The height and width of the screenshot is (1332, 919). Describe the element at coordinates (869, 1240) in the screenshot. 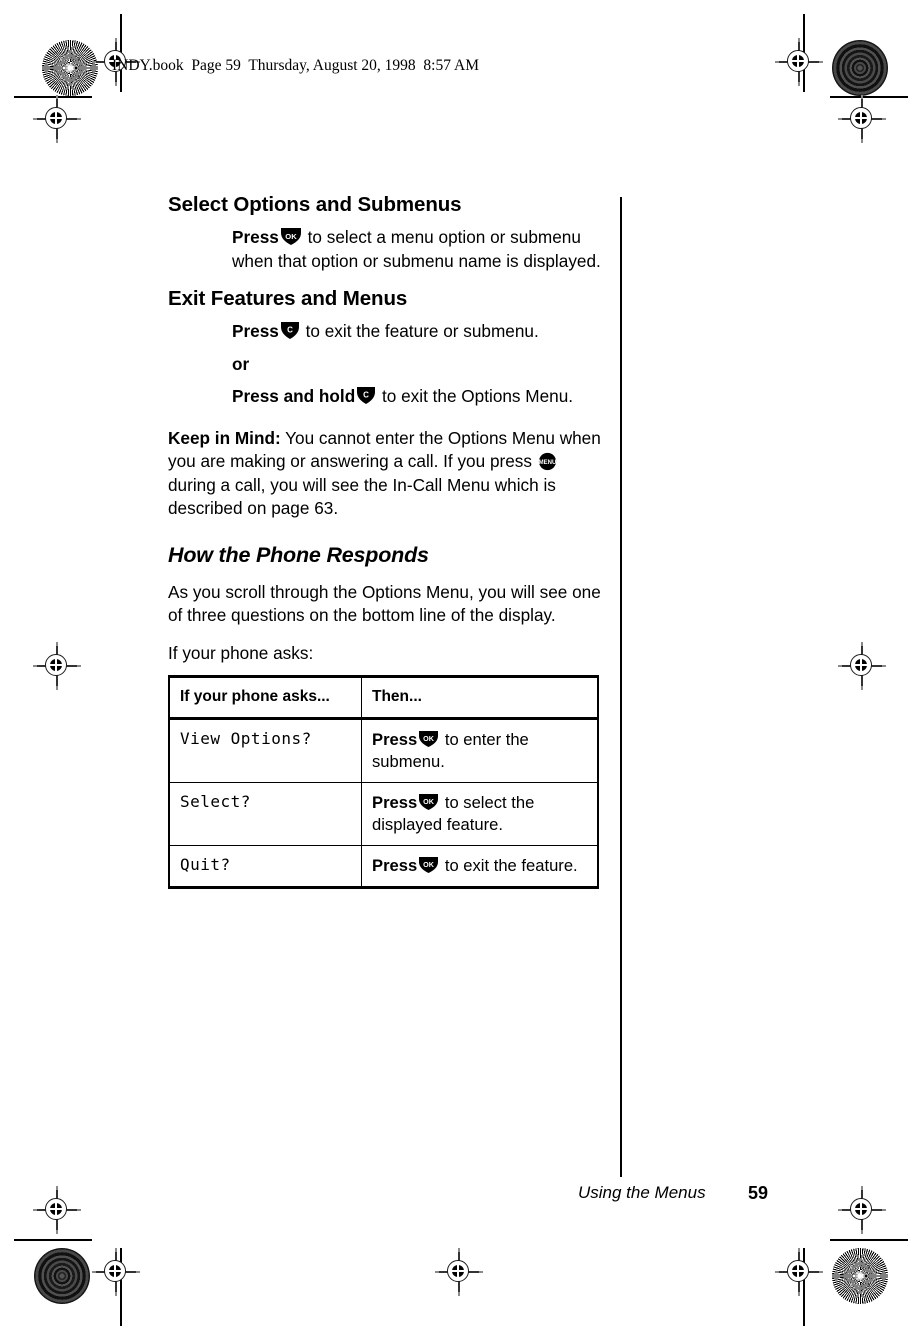

I see `trim-line-bottom-right` at that location.